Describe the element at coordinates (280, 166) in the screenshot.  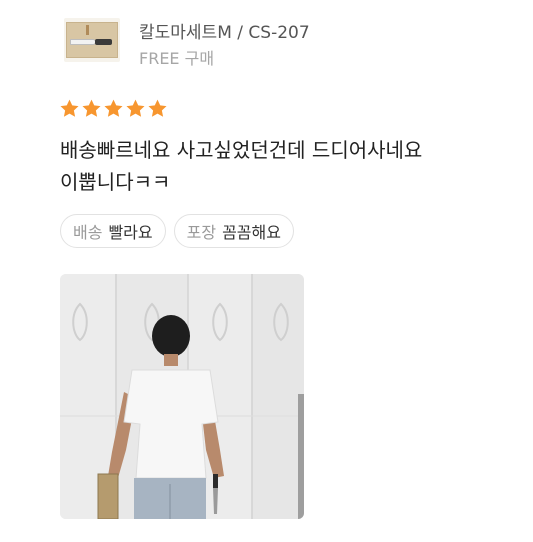
I see `review-text: 배송빠르네요 사고싶었던건데 드디어사네요 이뿝니다ㅋㅋ` at that location.